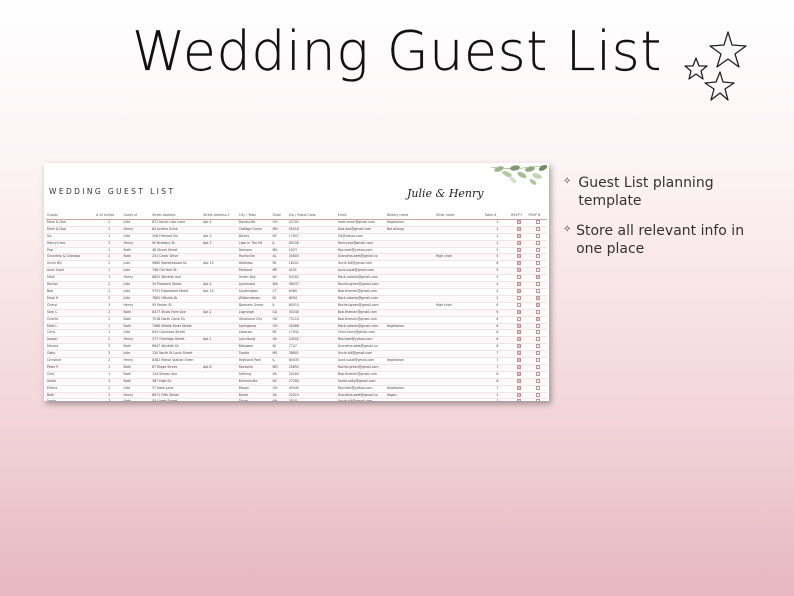  I want to click on table-cell: Lynchburg, so click(254, 340).